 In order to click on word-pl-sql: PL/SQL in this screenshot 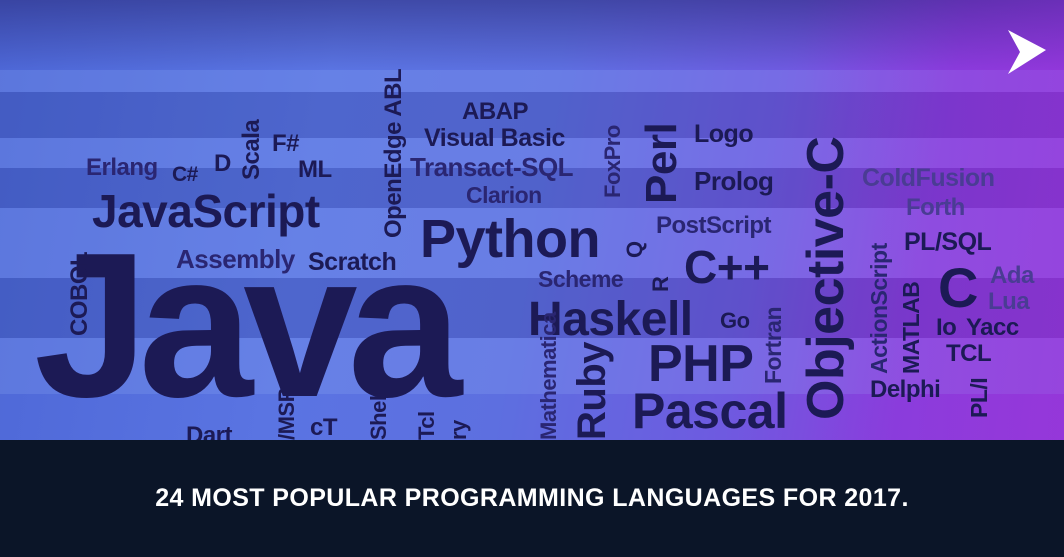, I will do `click(948, 242)`.